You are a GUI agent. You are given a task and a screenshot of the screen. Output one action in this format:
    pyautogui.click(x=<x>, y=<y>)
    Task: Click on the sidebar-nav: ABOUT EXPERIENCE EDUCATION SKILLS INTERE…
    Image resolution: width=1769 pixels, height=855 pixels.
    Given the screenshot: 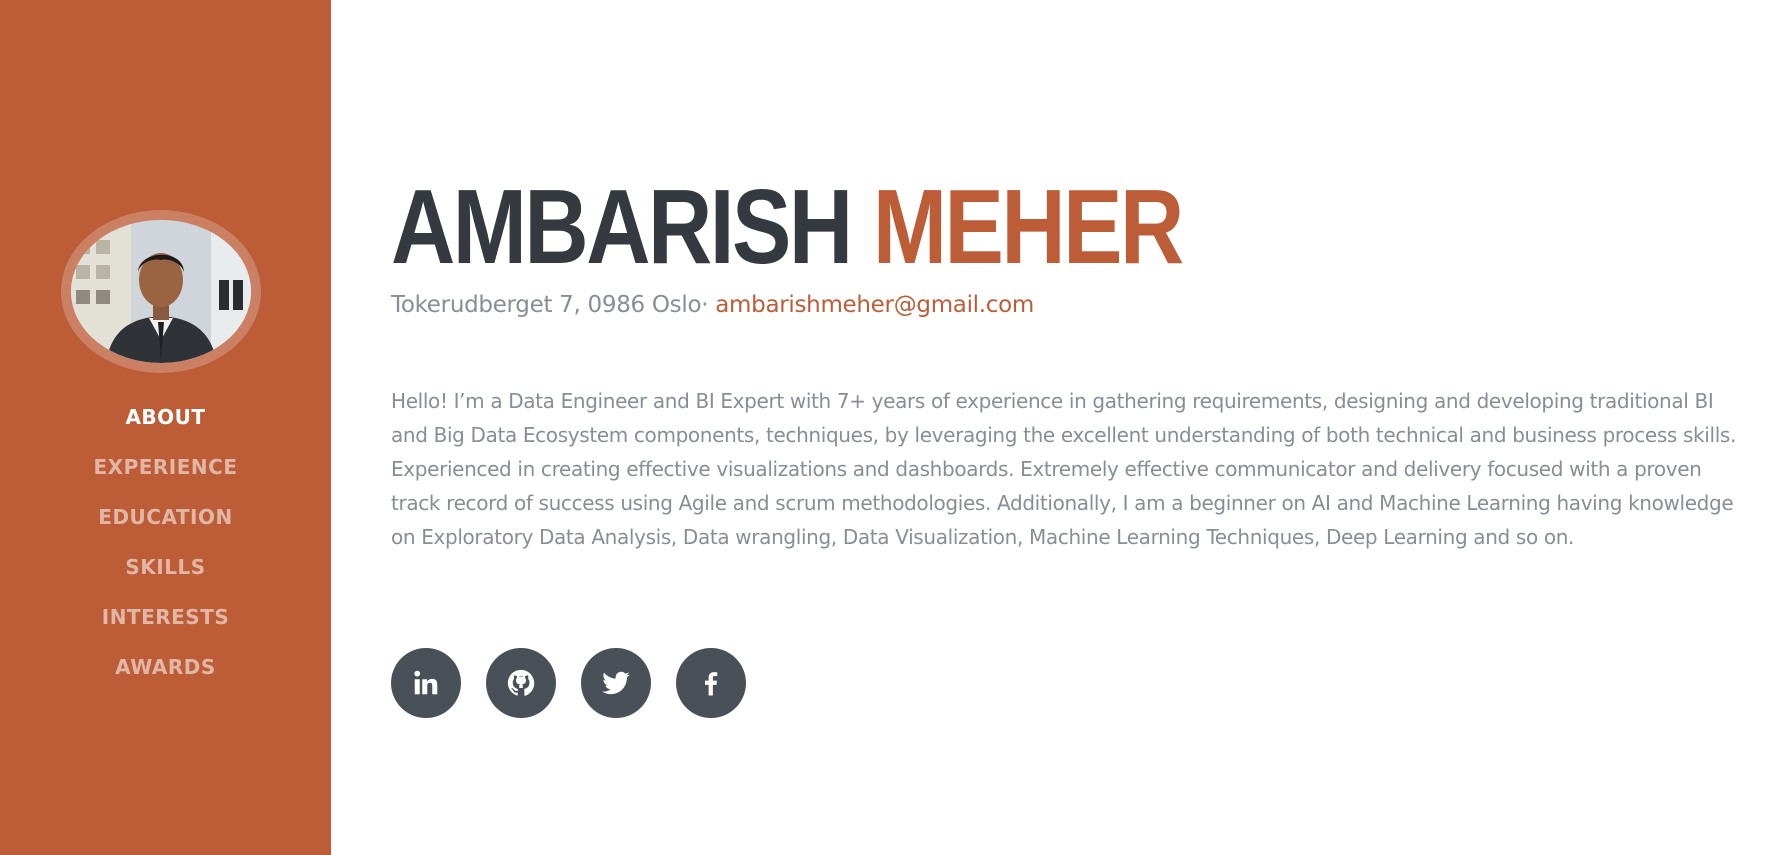 What is the action you would take?
    pyautogui.click(x=165, y=542)
    